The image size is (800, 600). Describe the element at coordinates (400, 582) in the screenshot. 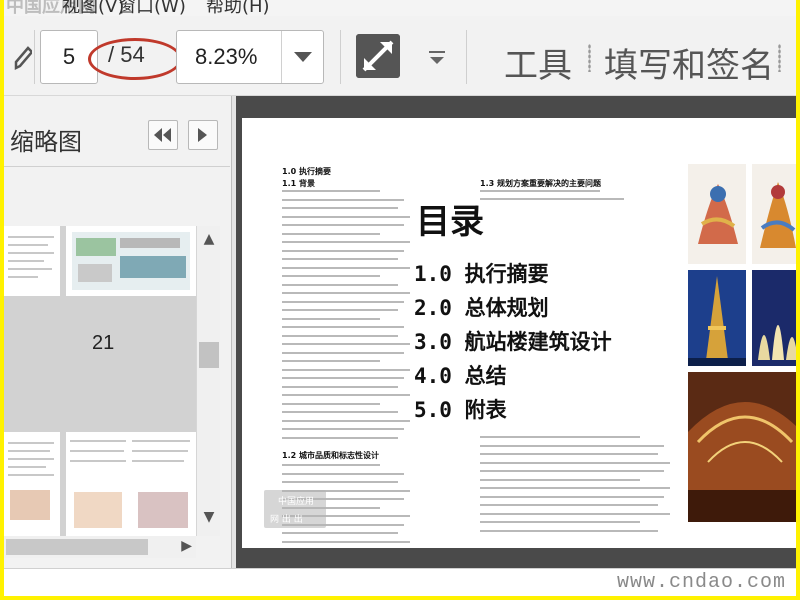

I see `status-bar: www.cndao.com` at that location.